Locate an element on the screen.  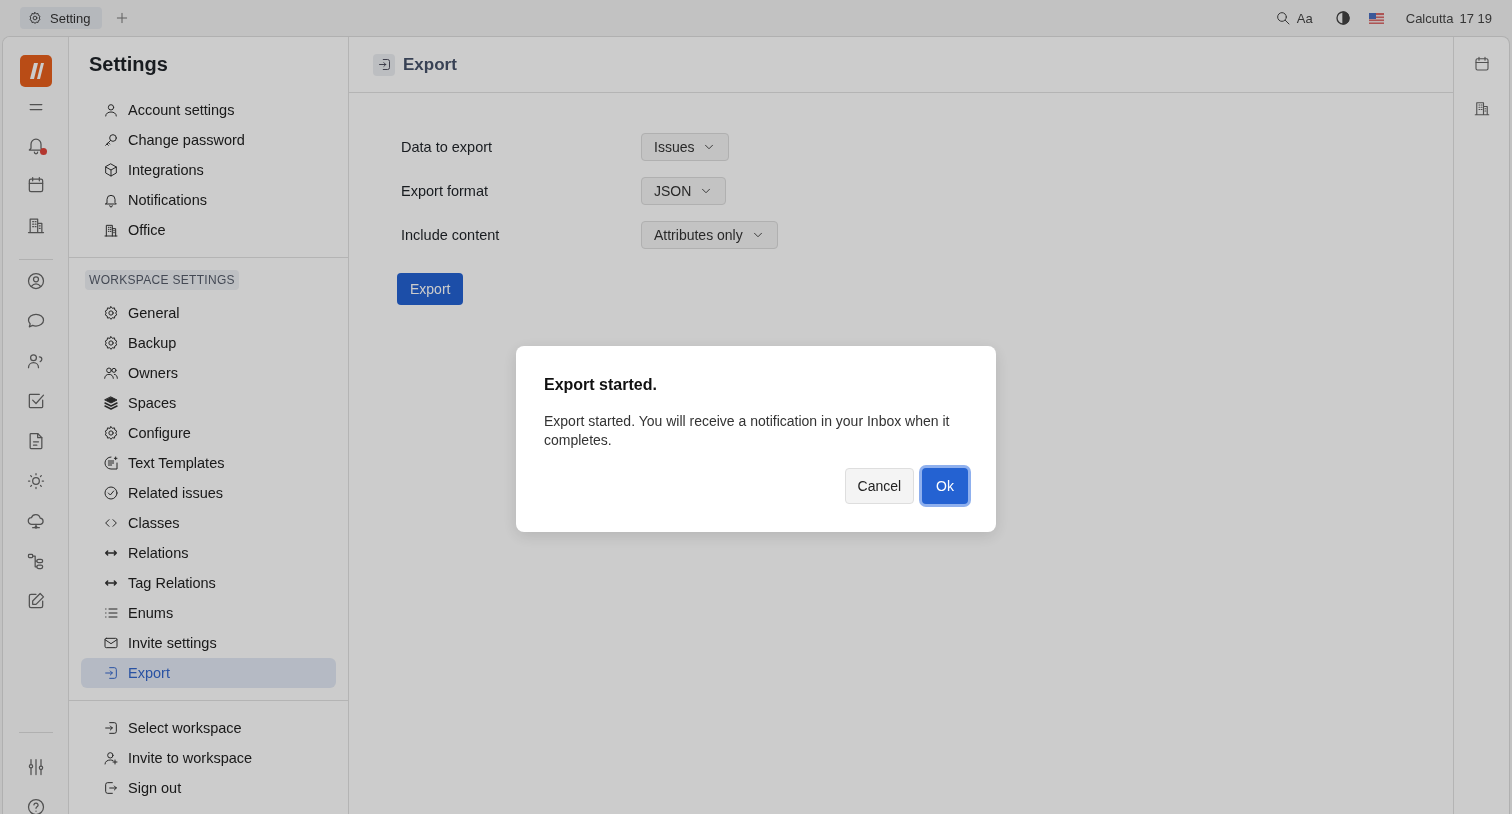
sidebar-item: Sign out is located at coordinates (208, 788).